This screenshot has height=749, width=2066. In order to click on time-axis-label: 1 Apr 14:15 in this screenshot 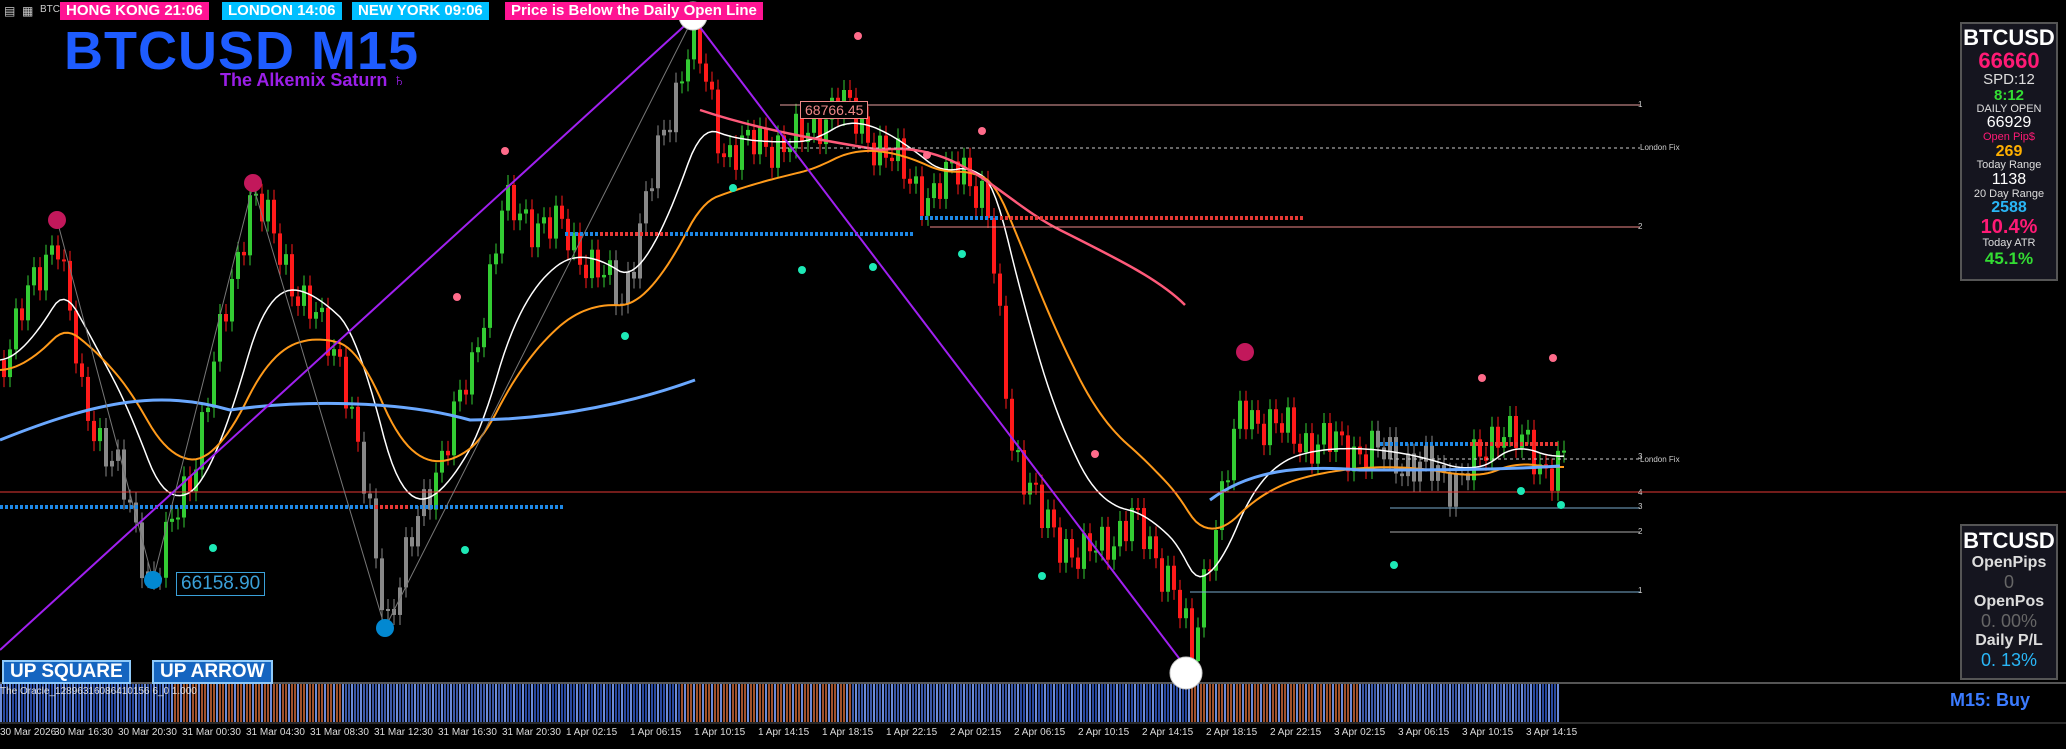, I will do `click(784, 732)`.